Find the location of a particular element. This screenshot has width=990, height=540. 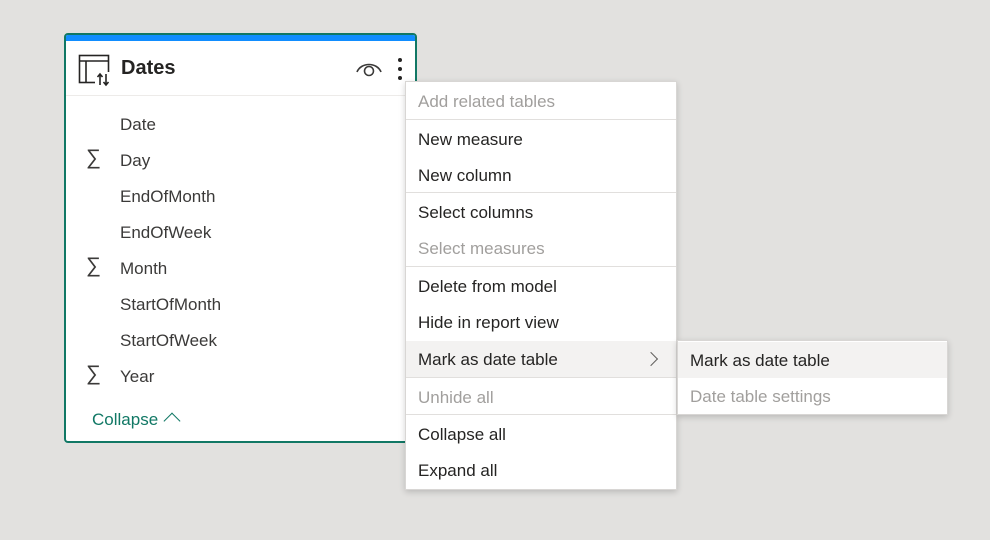

field-label: EndOfWeek is located at coordinates (166, 232).